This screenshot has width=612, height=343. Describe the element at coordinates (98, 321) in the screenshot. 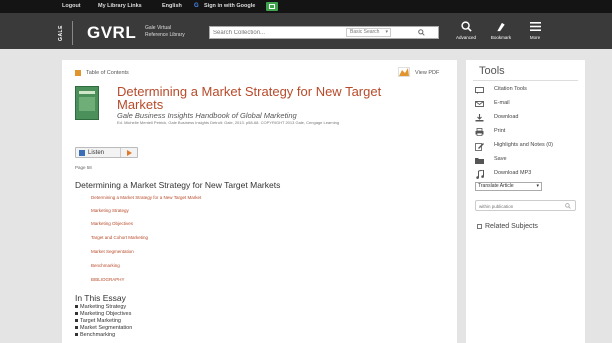

I see `essay-item: Target Marketing` at that location.